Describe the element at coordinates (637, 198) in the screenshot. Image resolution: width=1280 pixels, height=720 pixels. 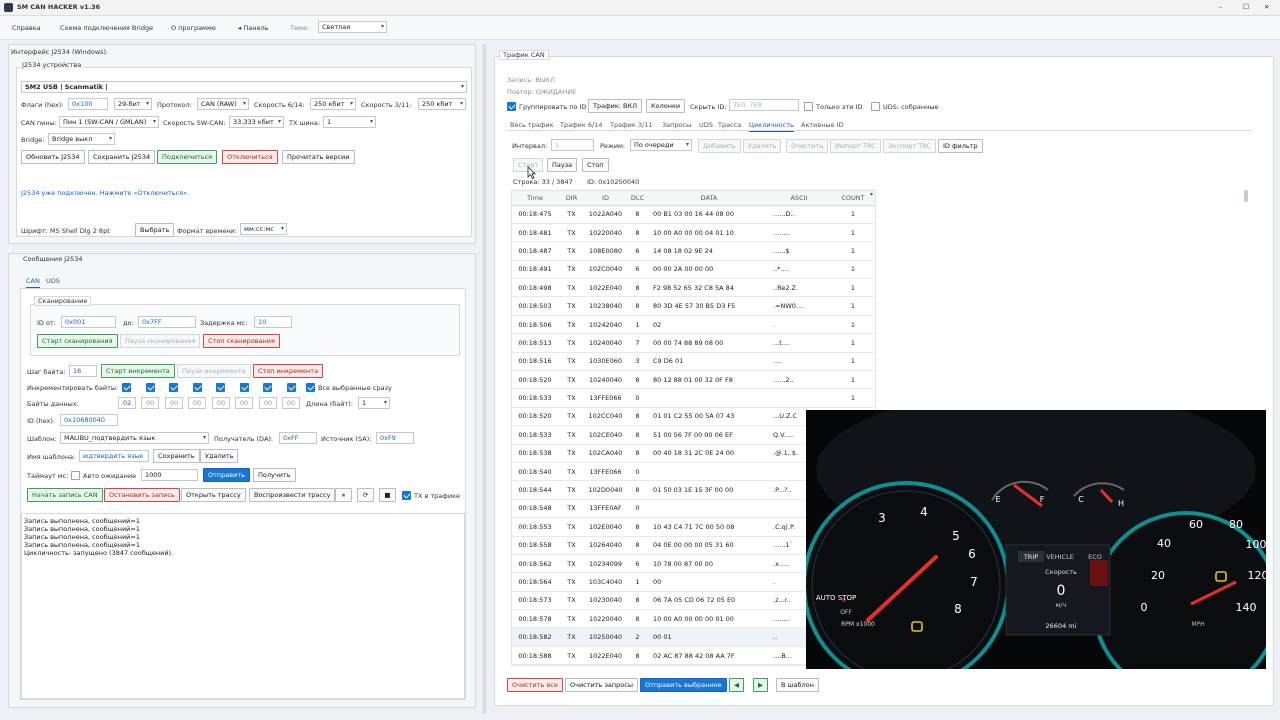
I see `column-dlc: DLC` at that location.